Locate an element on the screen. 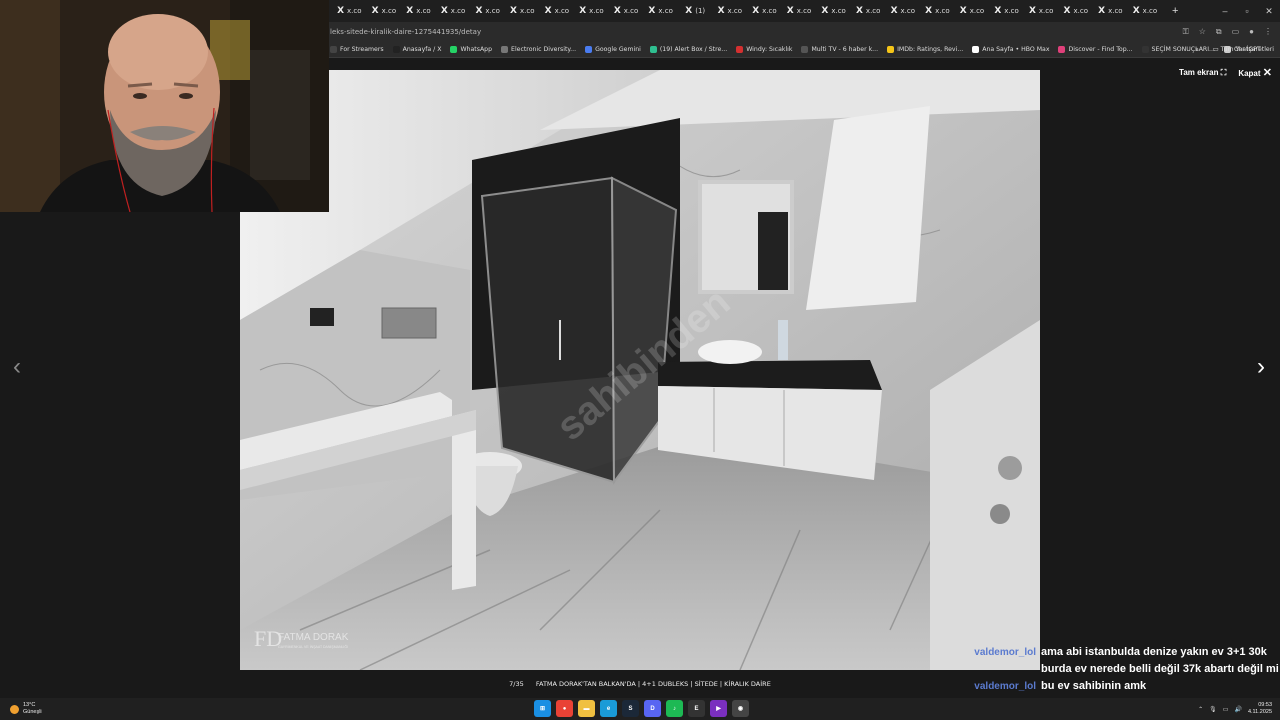 This screenshot has width=1280, height=720. chat-username is located at coordinates (1002, 669).